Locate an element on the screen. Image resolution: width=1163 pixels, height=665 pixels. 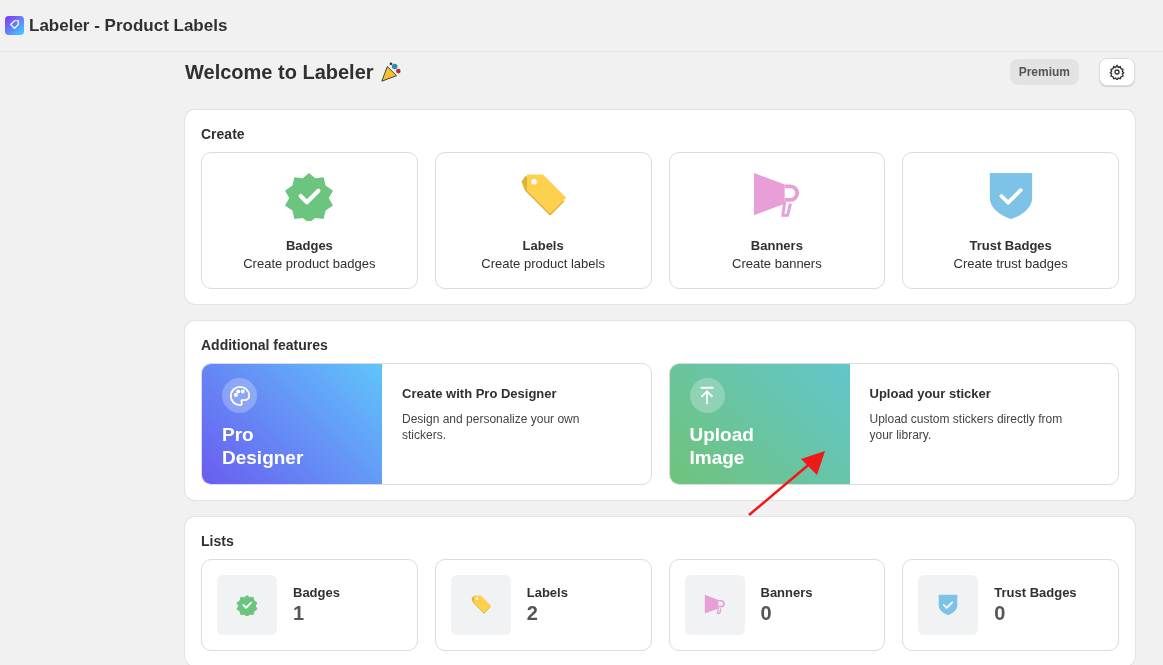
feature-card: Pro Designer Create with Pro Designer Design and personalize your own stickers. is located at coordinates (426, 424).